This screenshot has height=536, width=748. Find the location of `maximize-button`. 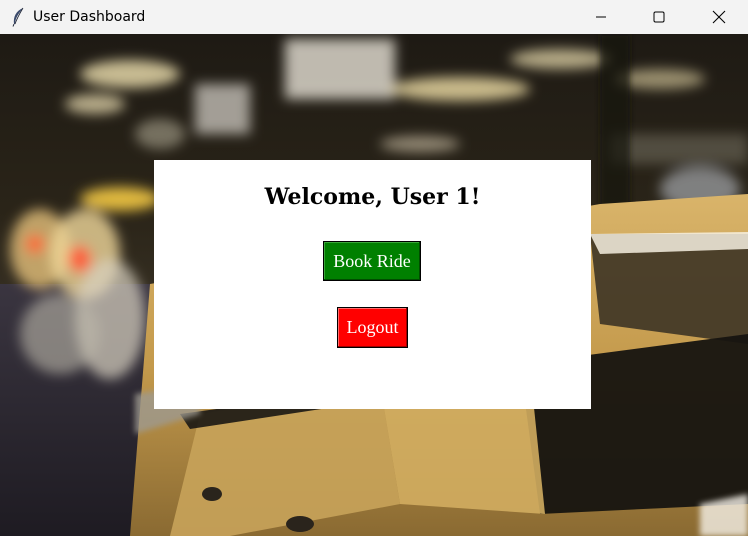

maximize-button is located at coordinates (659, 17).